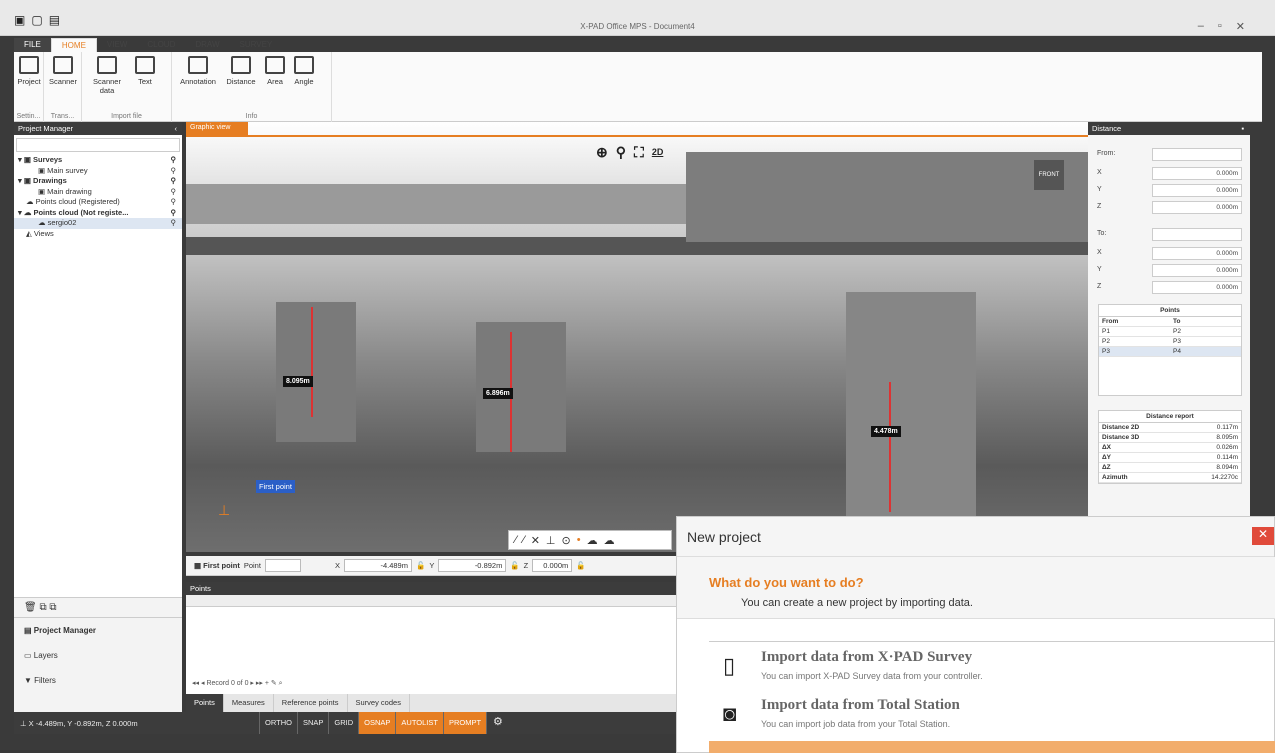 This screenshot has height=753, width=1275. What do you see at coordinates (1242, 128) in the screenshot?
I see `pin-icon: ▪` at bounding box center [1242, 128].